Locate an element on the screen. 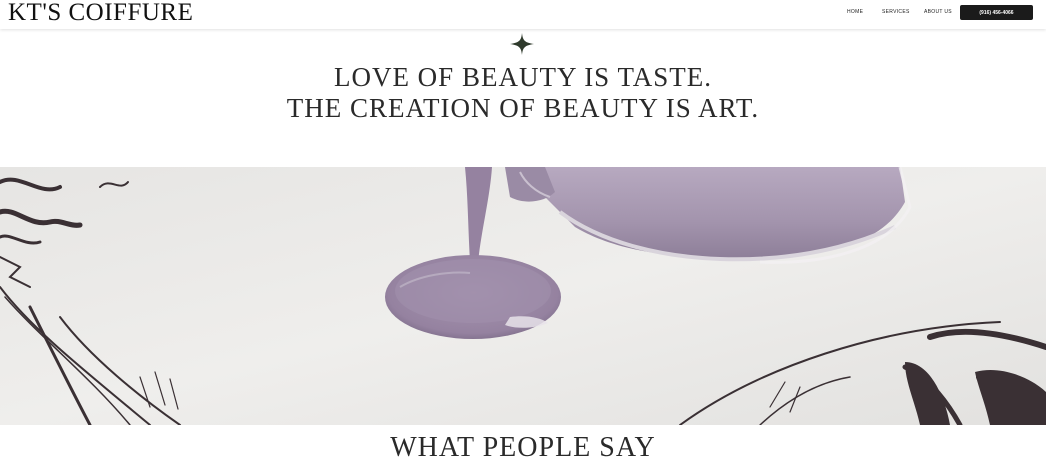 Image resolution: width=1046 pixels, height=466 pixels. phone-call-button: (916) 456-4066 is located at coordinates (996, 12).